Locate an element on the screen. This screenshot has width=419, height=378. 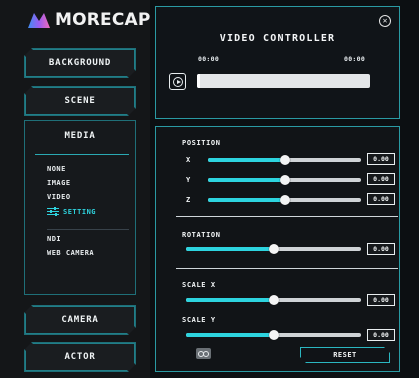
media-divider is located at coordinates (88, 229).